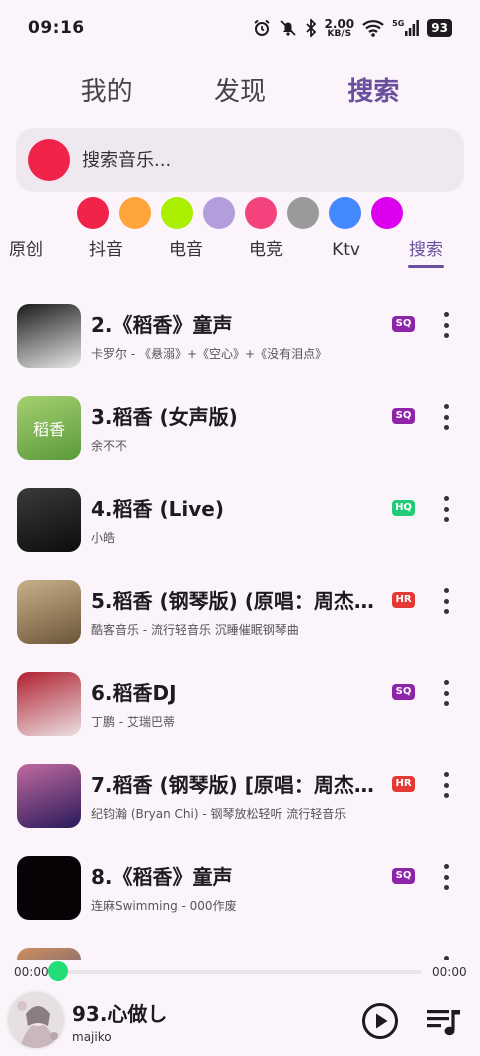  I want to click on song-list-item: 8.《稻香》童声连麻Swimming - 000作废 SQ, so click(240, 888).